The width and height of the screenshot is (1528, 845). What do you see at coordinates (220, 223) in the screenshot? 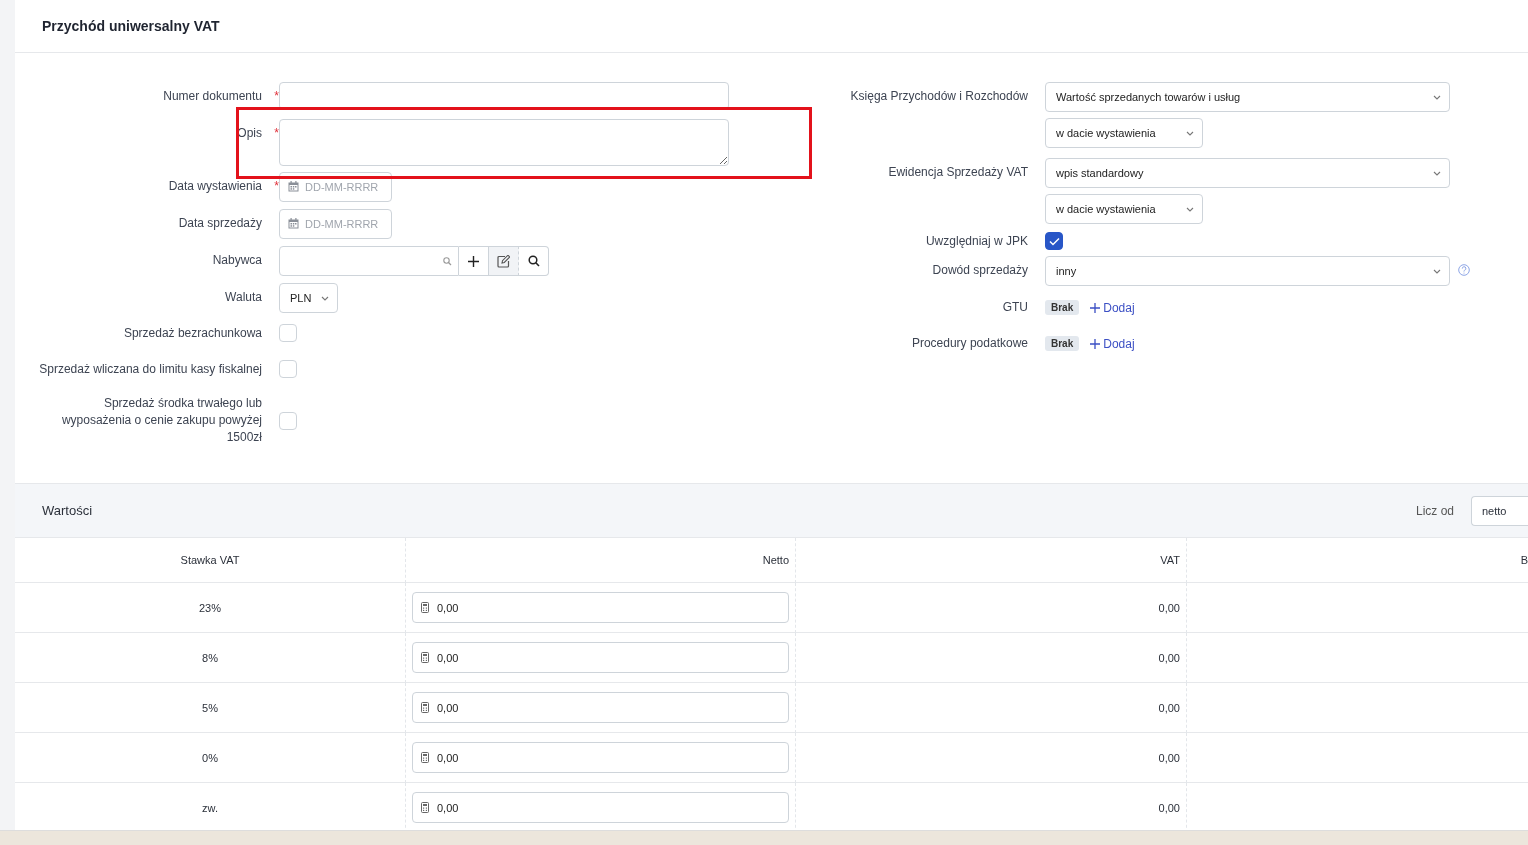
I see `field-label: Data sprzedaży` at bounding box center [220, 223].